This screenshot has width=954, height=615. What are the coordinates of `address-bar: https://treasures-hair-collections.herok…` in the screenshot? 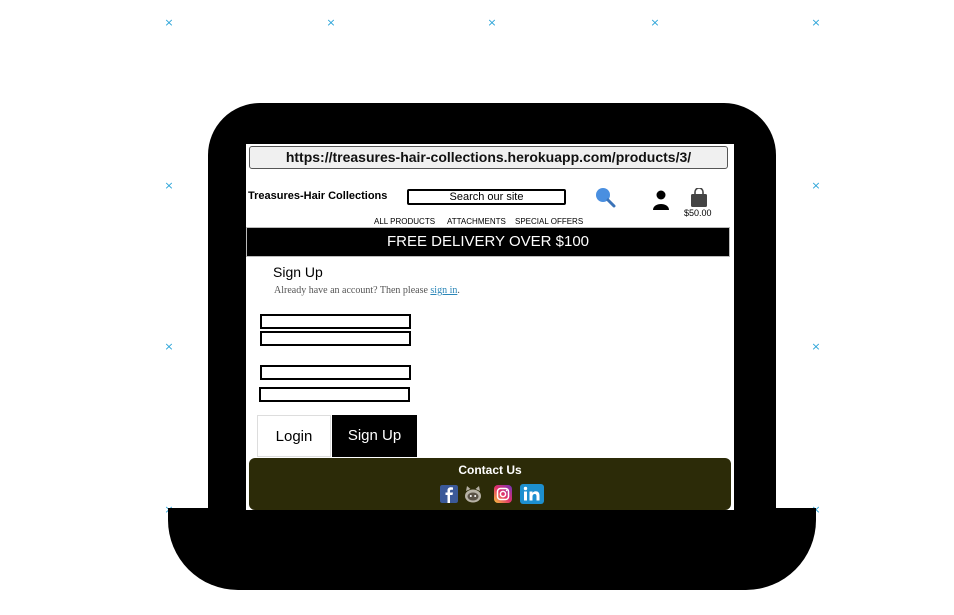 It's located at (488, 157).